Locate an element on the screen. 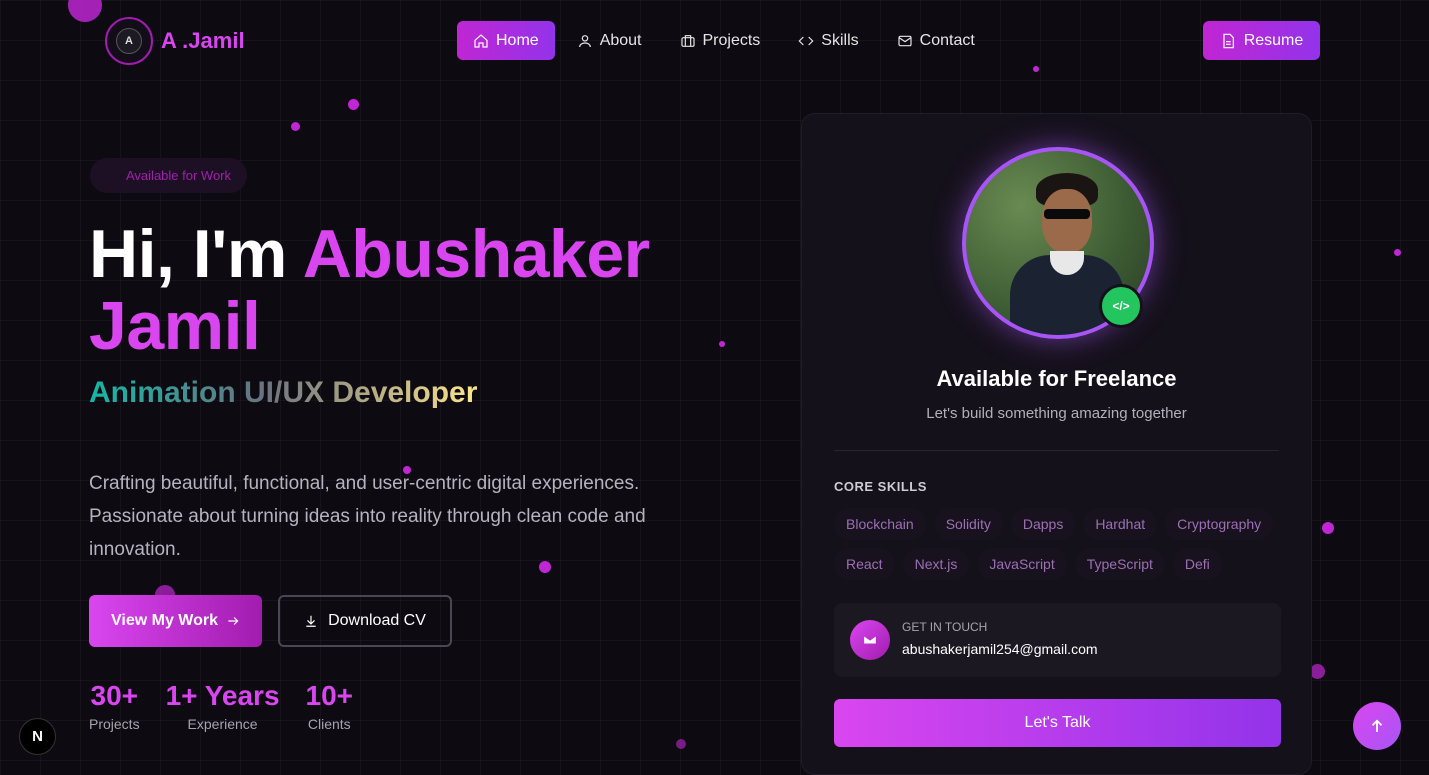 The width and height of the screenshot is (1429, 775). stat-label: Projects is located at coordinates (114, 724).